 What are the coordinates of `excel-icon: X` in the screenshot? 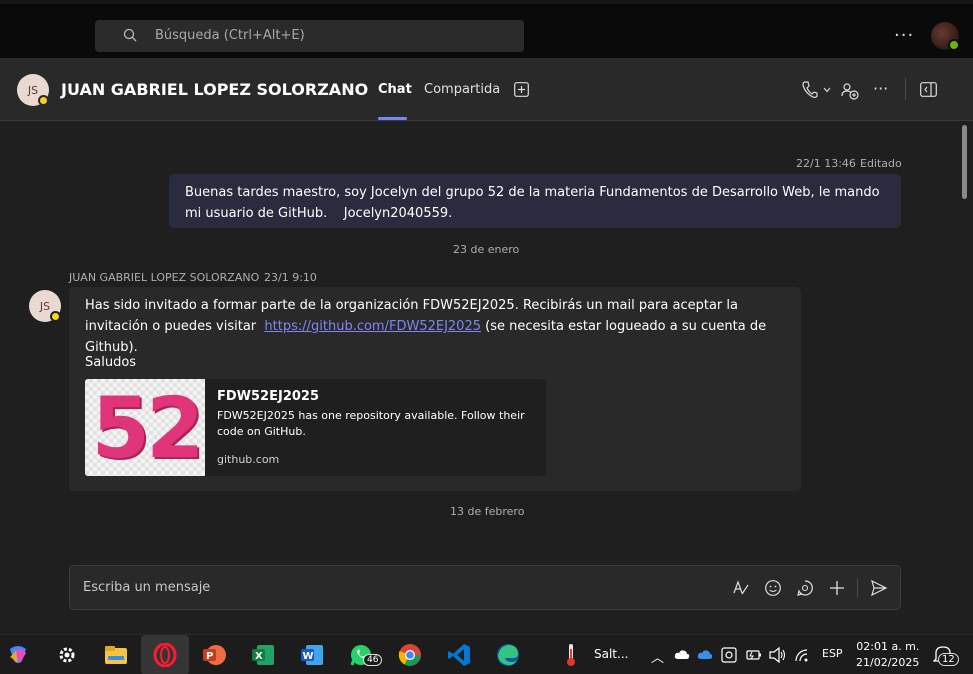 It's located at (263, 655).